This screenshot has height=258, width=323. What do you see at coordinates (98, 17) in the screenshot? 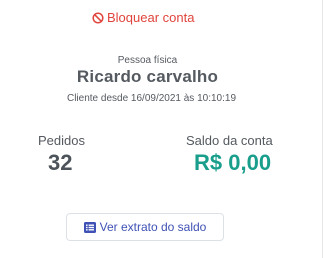
I see `ban-icon` at bounding box center [98, 17].